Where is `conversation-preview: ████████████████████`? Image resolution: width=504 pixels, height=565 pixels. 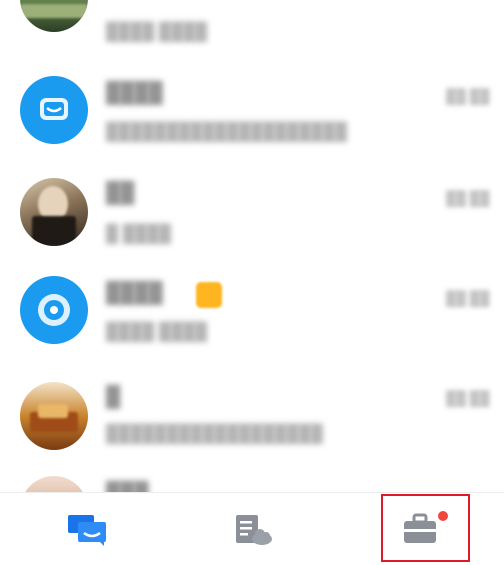 conversation-preview: ████████████████████ is located at coordinates (226, 131).